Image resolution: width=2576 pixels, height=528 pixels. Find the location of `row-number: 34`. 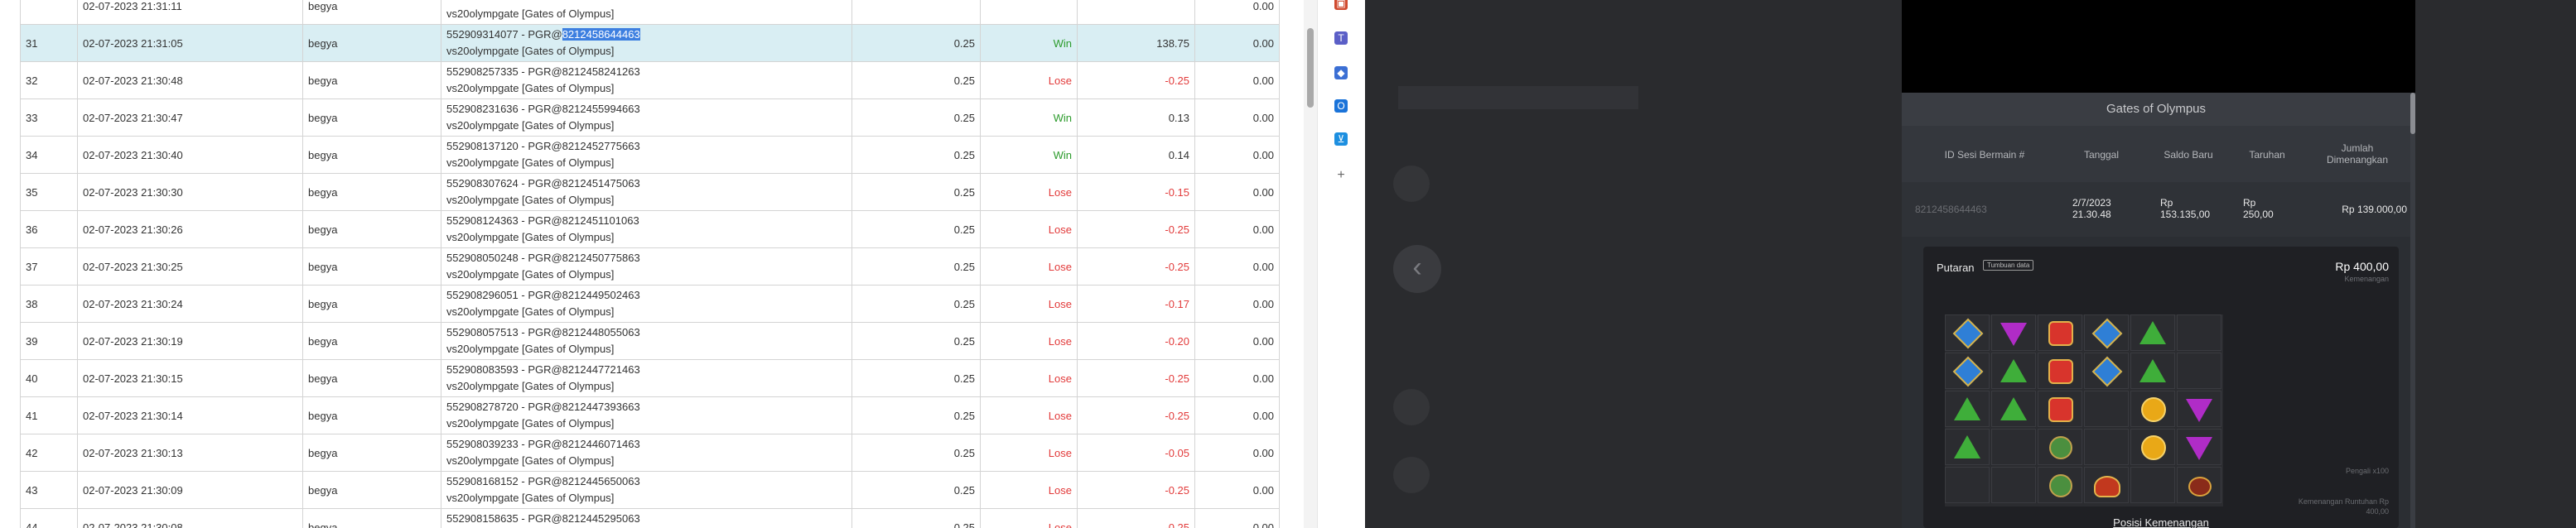

row-number: 34 is located at coordinates (49, 155).